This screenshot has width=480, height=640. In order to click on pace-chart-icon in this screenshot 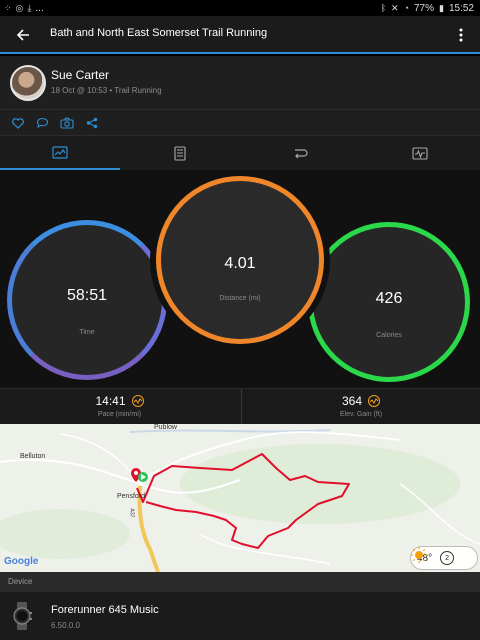, I will do `click(137, 401)`.